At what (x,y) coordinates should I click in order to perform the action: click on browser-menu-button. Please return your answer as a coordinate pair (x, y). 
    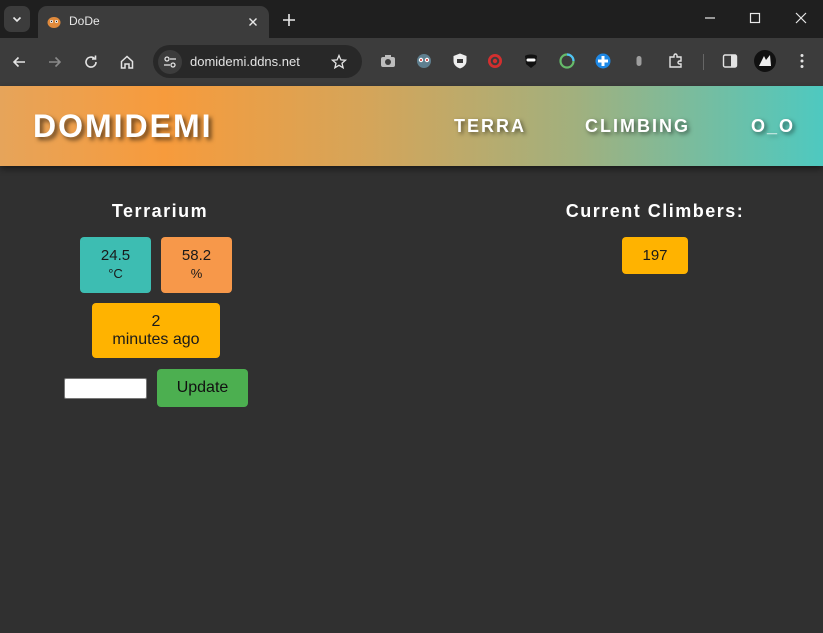
    Looking at the image, I should click on (802, 61).